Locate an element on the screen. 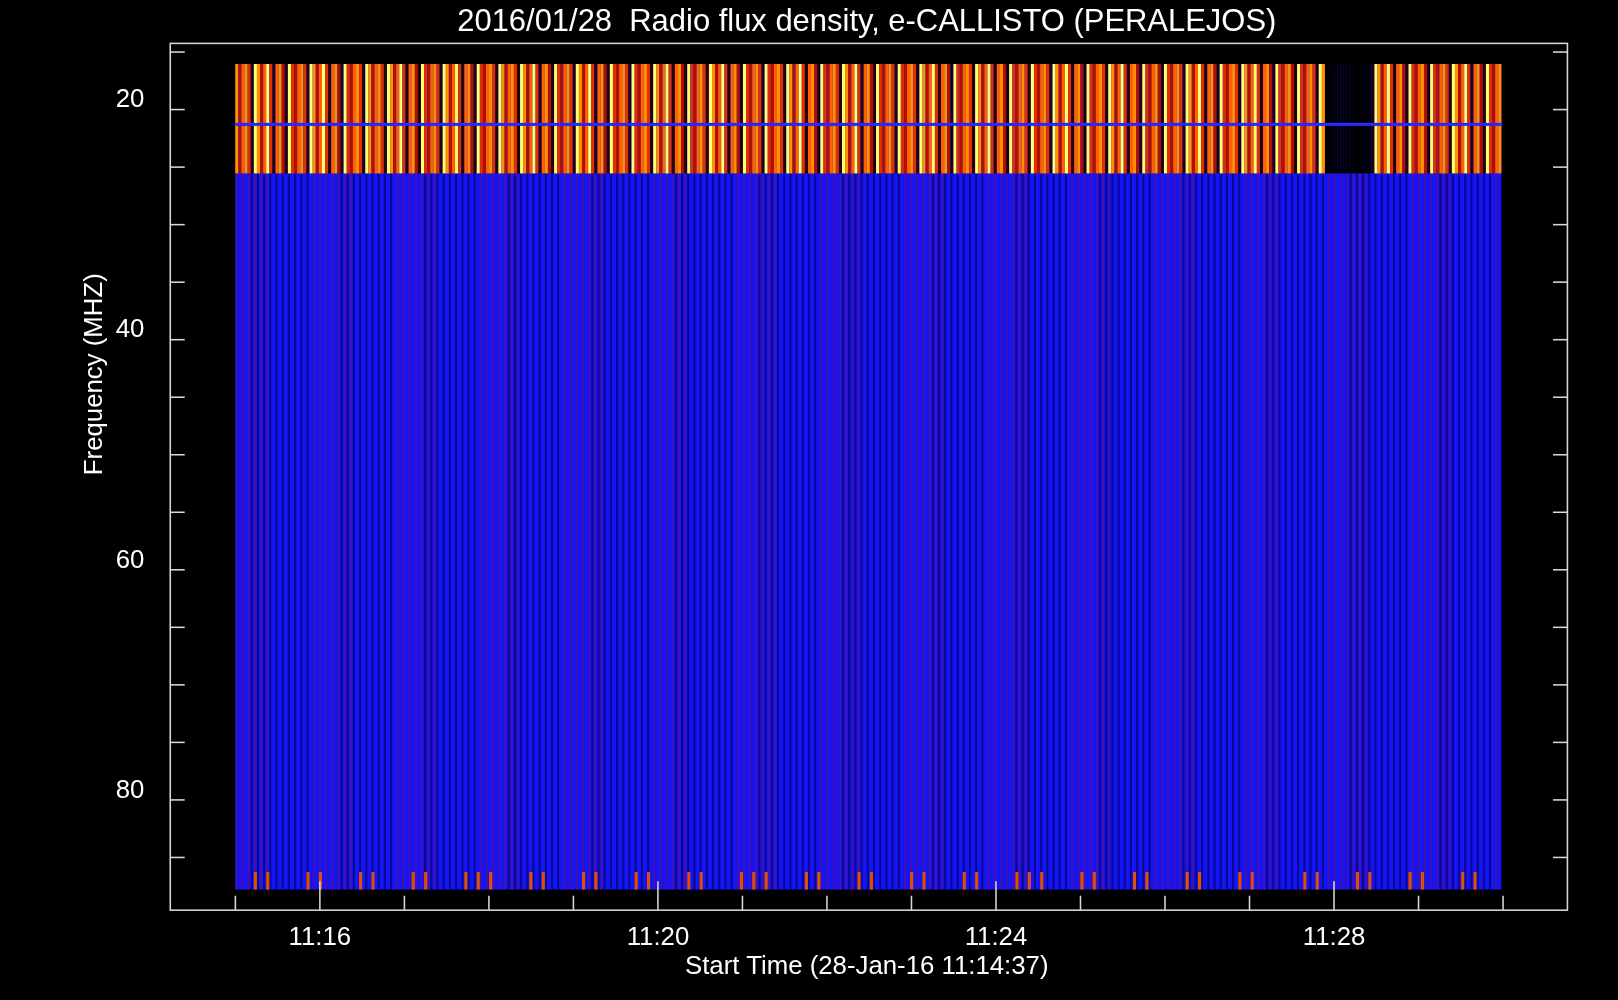  y-tick-label: 40 is located at coordinates (130, 328).